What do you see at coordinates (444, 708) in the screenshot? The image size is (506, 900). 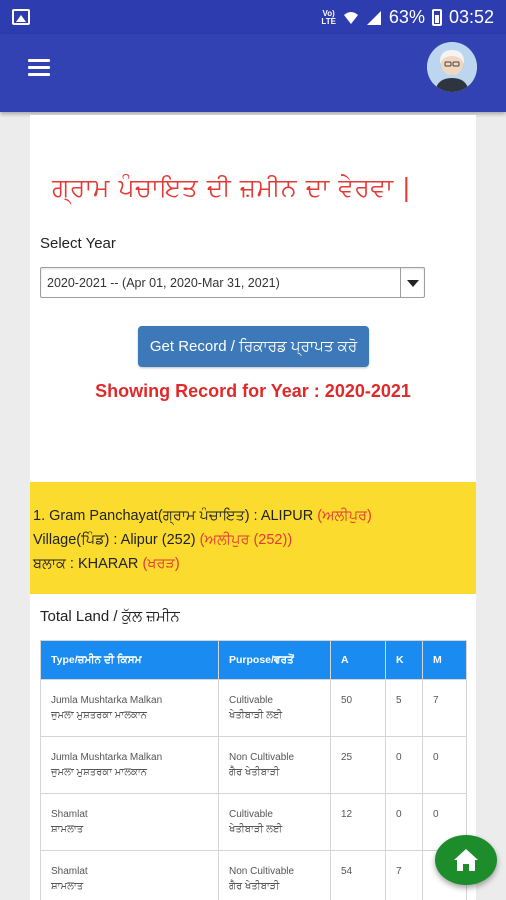 I see `m-cell: 7` at bounding box center [444, 708].